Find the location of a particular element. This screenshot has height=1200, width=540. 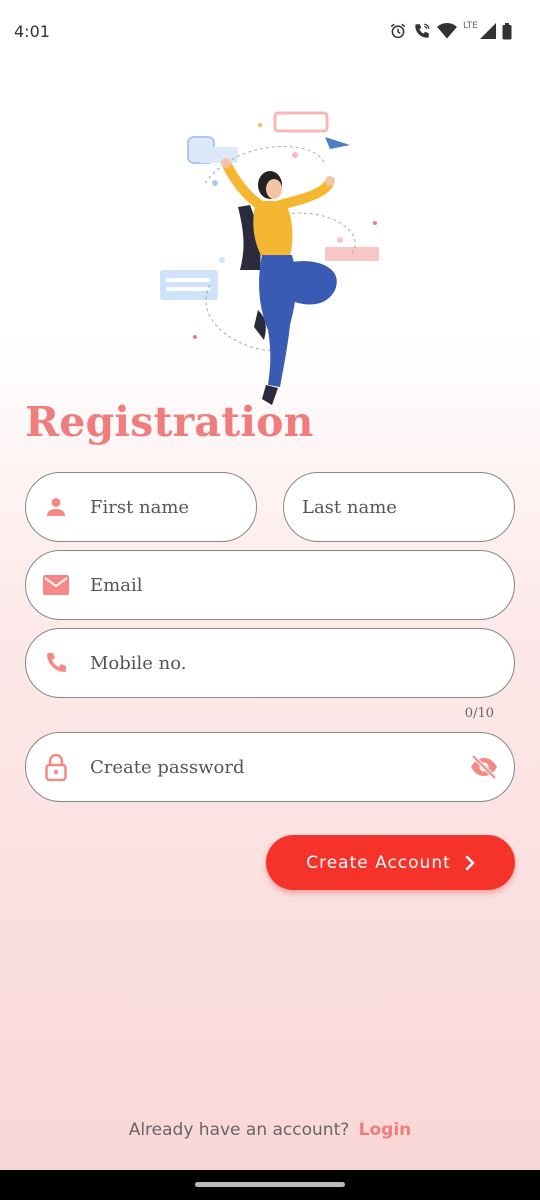

wifi-calling-icon is located at coordinates (422, 31).